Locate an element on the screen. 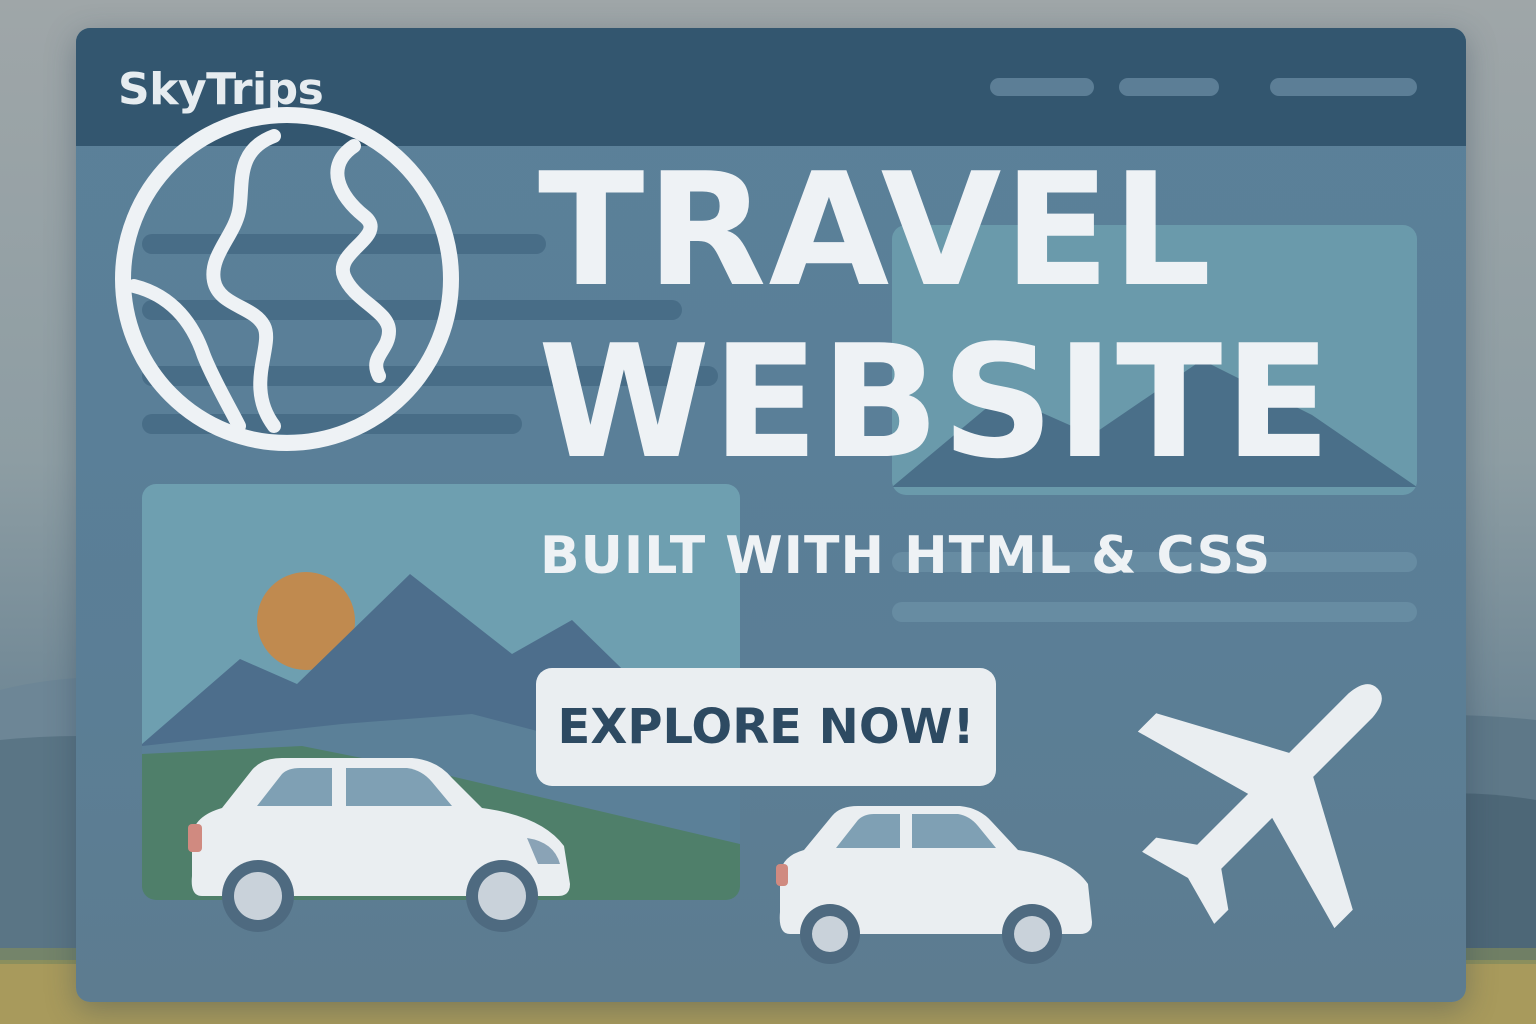 The width and height of the screenshot is (1536, 1024). hero-subtitle: BUILT WITH HTML & CSS is located at coordinates (906, 556).